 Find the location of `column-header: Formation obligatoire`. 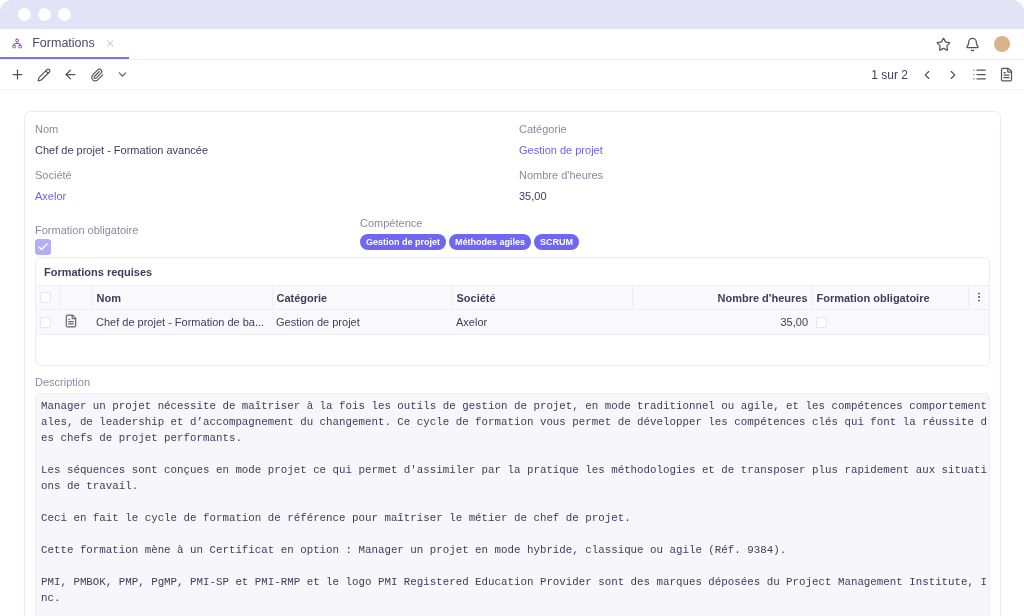

column-header: Formation obligatoire is located at coordinates (890, 297).